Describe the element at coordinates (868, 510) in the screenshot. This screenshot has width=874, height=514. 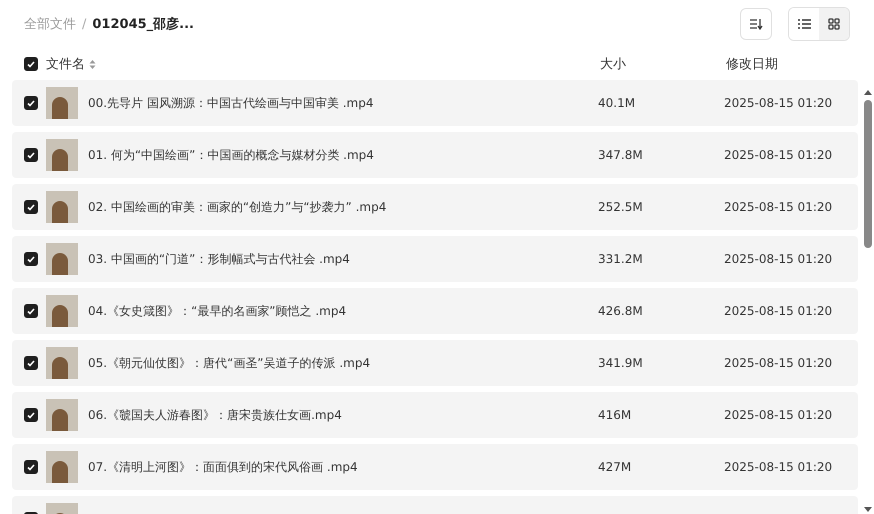
I see `scroll-down-arrow-icon` at that location.